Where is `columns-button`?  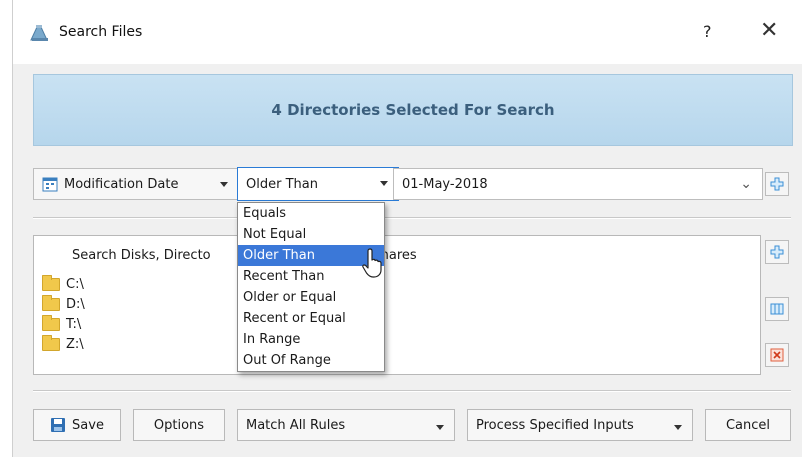
columns-button is located at coordinates (777, 309).